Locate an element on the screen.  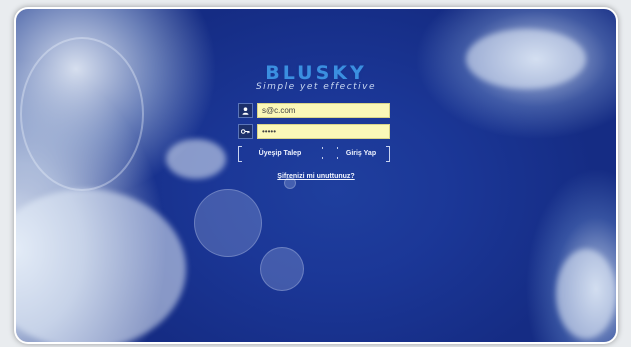
button-bracket-right is located at coordinates (388, 154).